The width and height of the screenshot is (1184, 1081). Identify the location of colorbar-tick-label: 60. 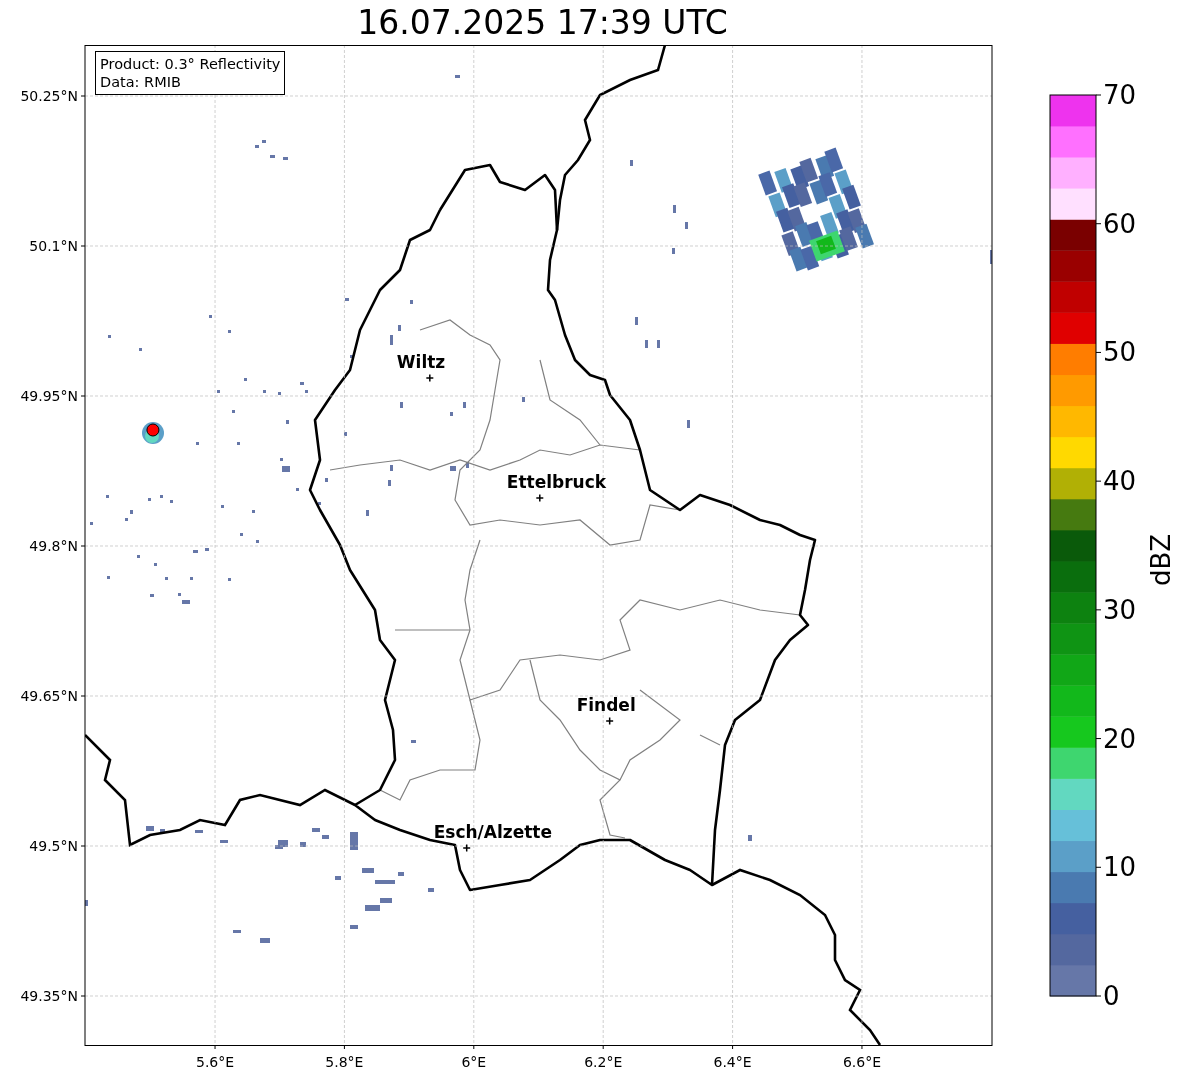
(1120, 223).